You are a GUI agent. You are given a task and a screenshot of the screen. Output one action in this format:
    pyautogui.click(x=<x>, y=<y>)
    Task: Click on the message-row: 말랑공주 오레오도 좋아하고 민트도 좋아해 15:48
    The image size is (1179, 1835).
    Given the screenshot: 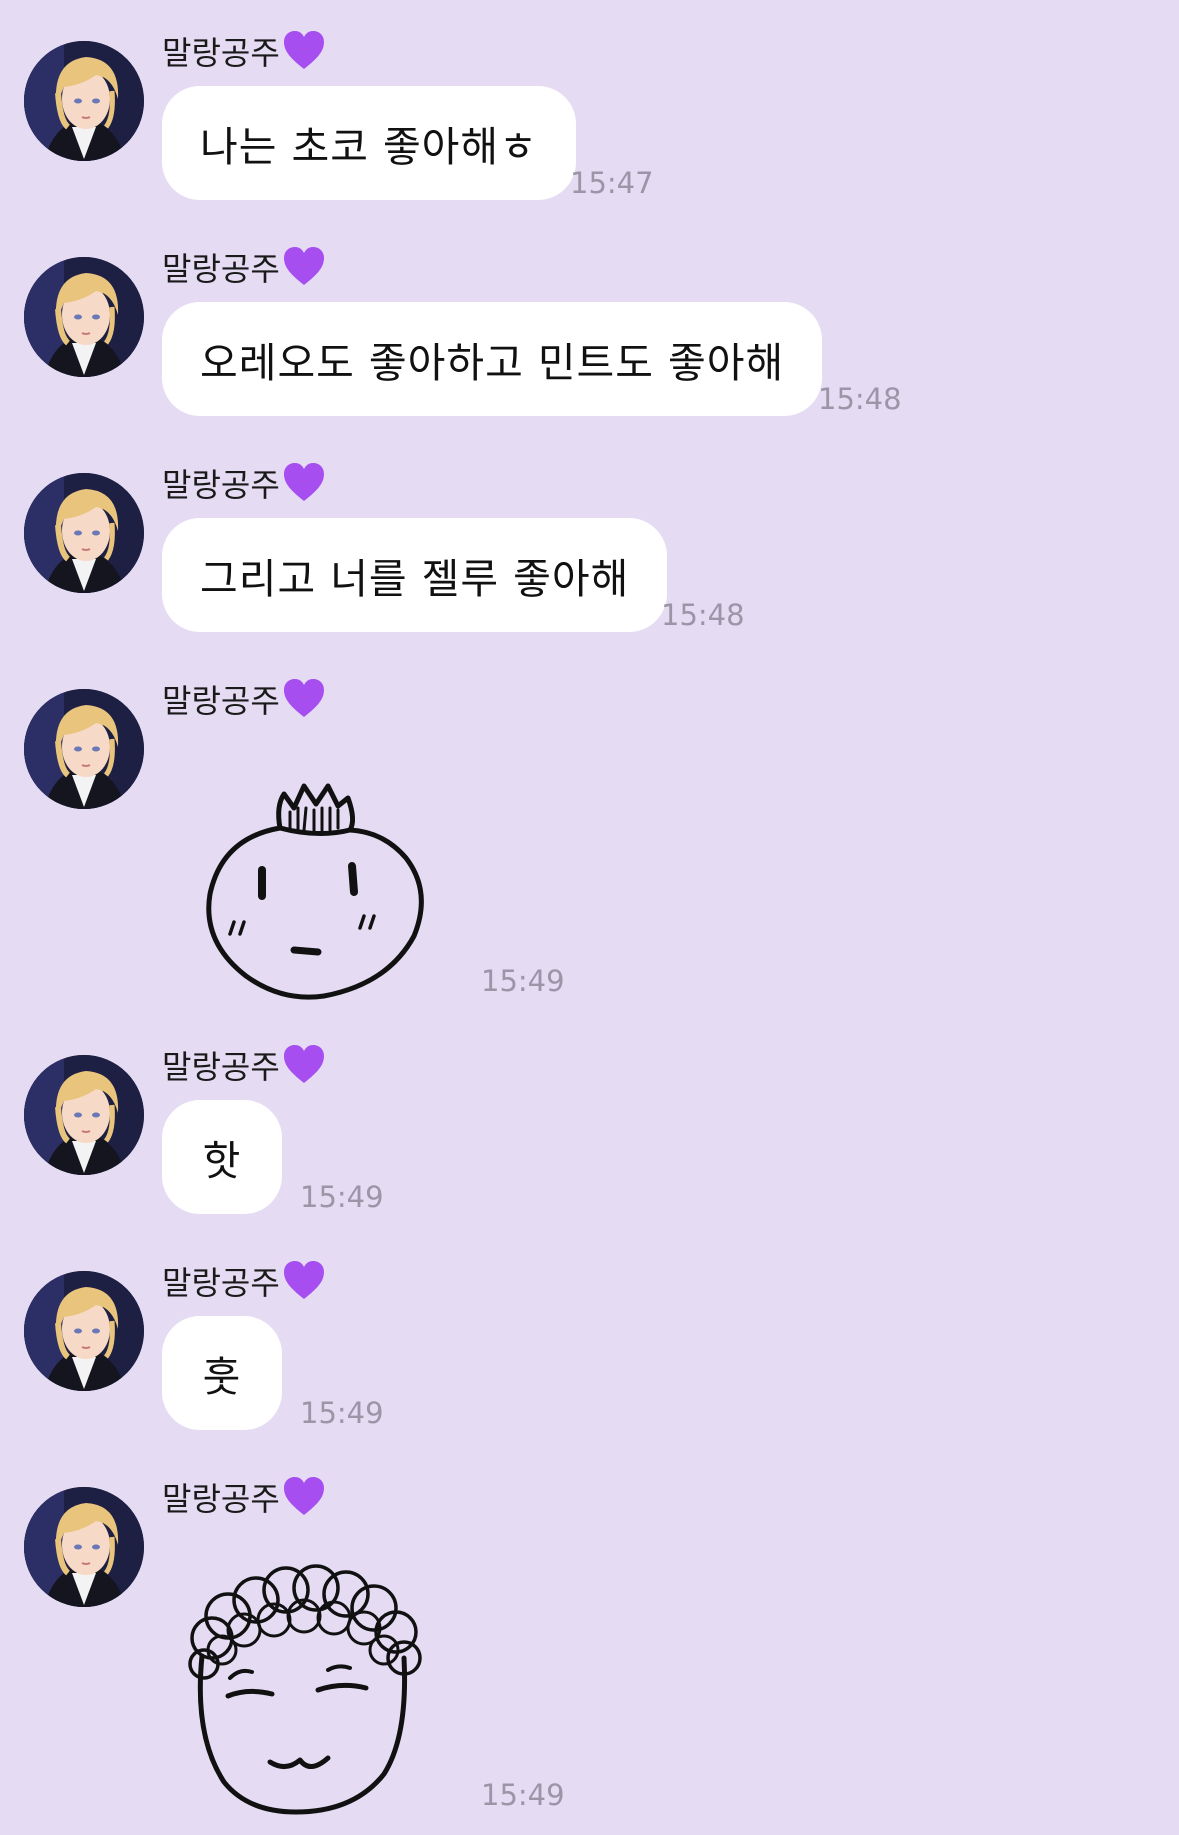 What is the action you would take?
    pyautogui.click(x=589, y=324)
    